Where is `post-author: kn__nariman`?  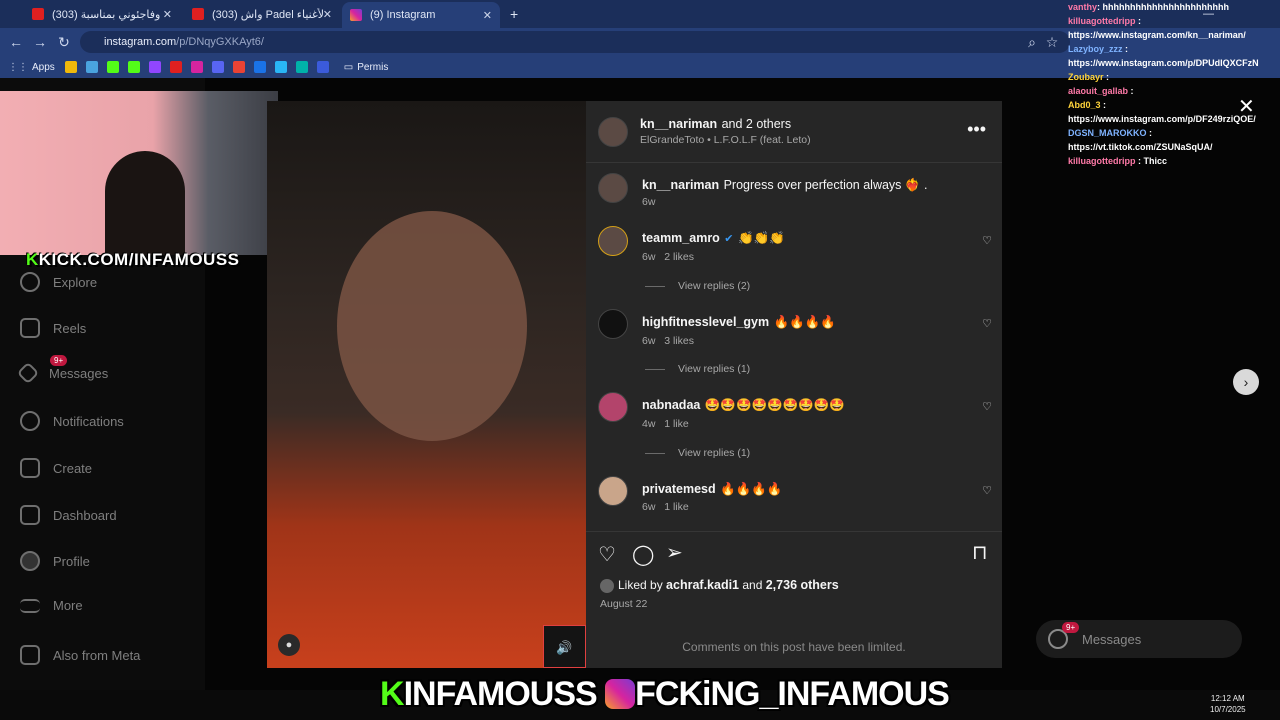
post-author: kn__nariman is located at coordinates (678, 124).